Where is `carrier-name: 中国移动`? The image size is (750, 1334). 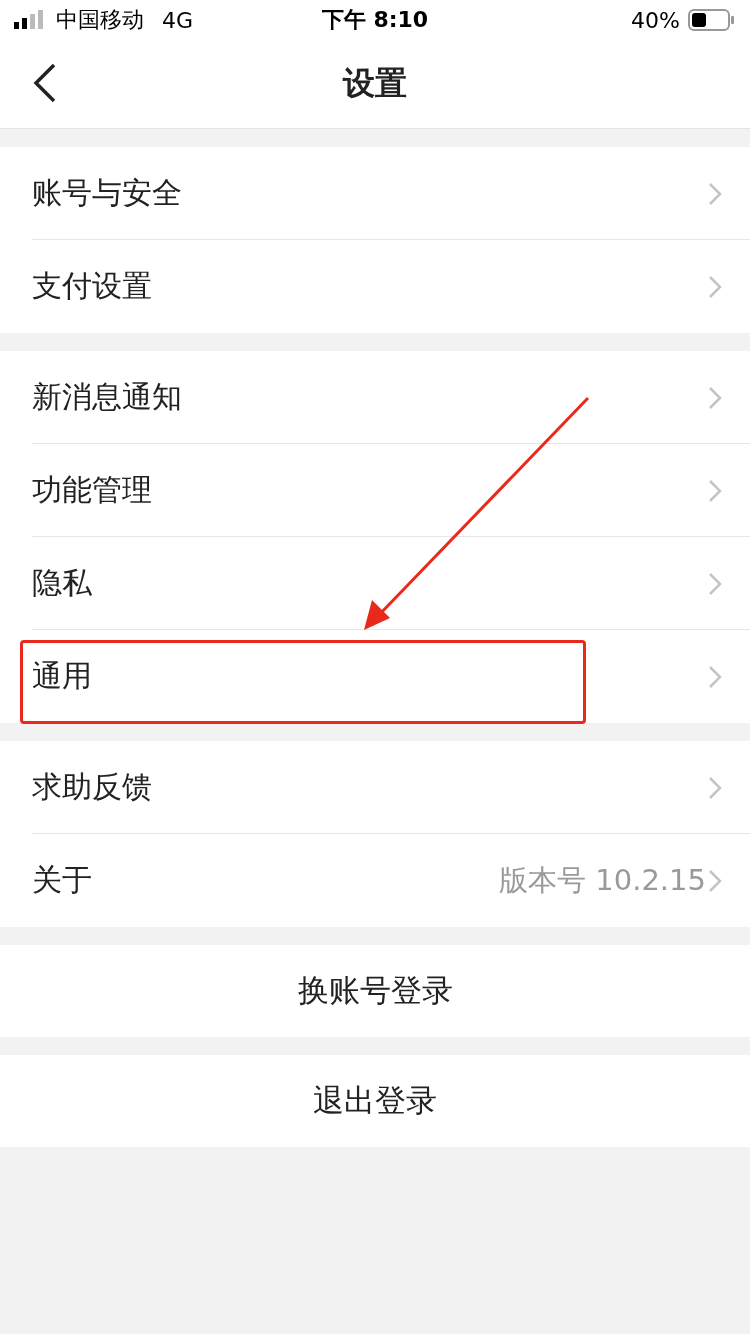
carrier-name: 中国移动 is located at coordinates (100, 20).